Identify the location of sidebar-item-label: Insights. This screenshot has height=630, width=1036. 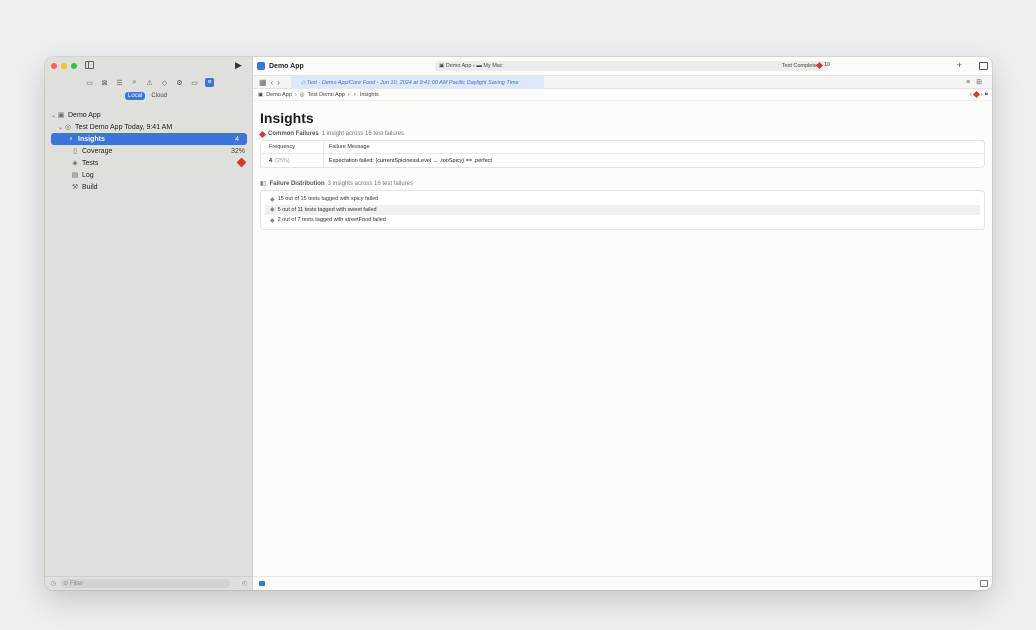
(91, 139).